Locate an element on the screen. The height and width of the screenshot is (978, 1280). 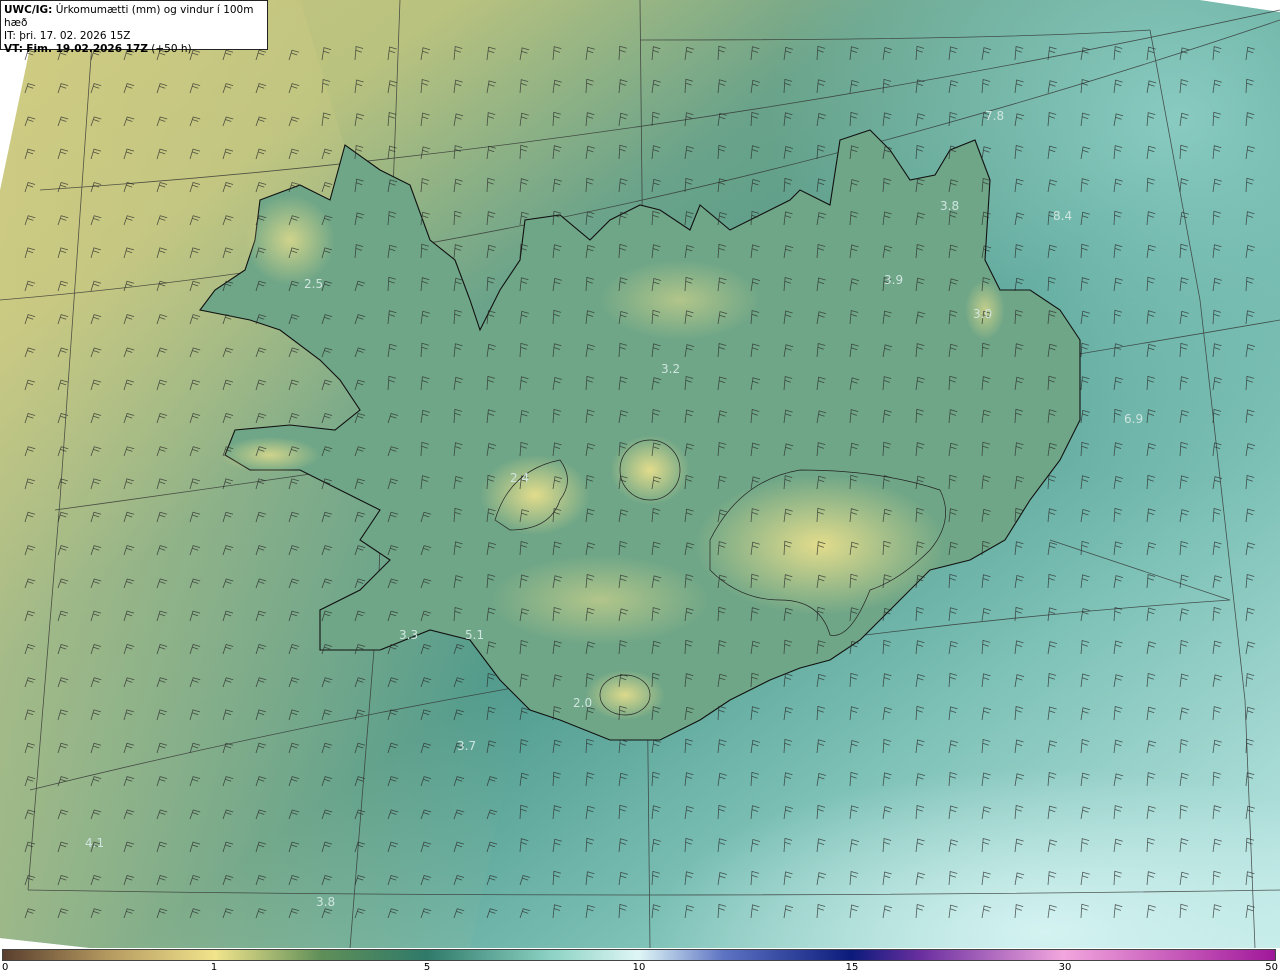
value-label: 3.0 is located at coordinates (982, 314).